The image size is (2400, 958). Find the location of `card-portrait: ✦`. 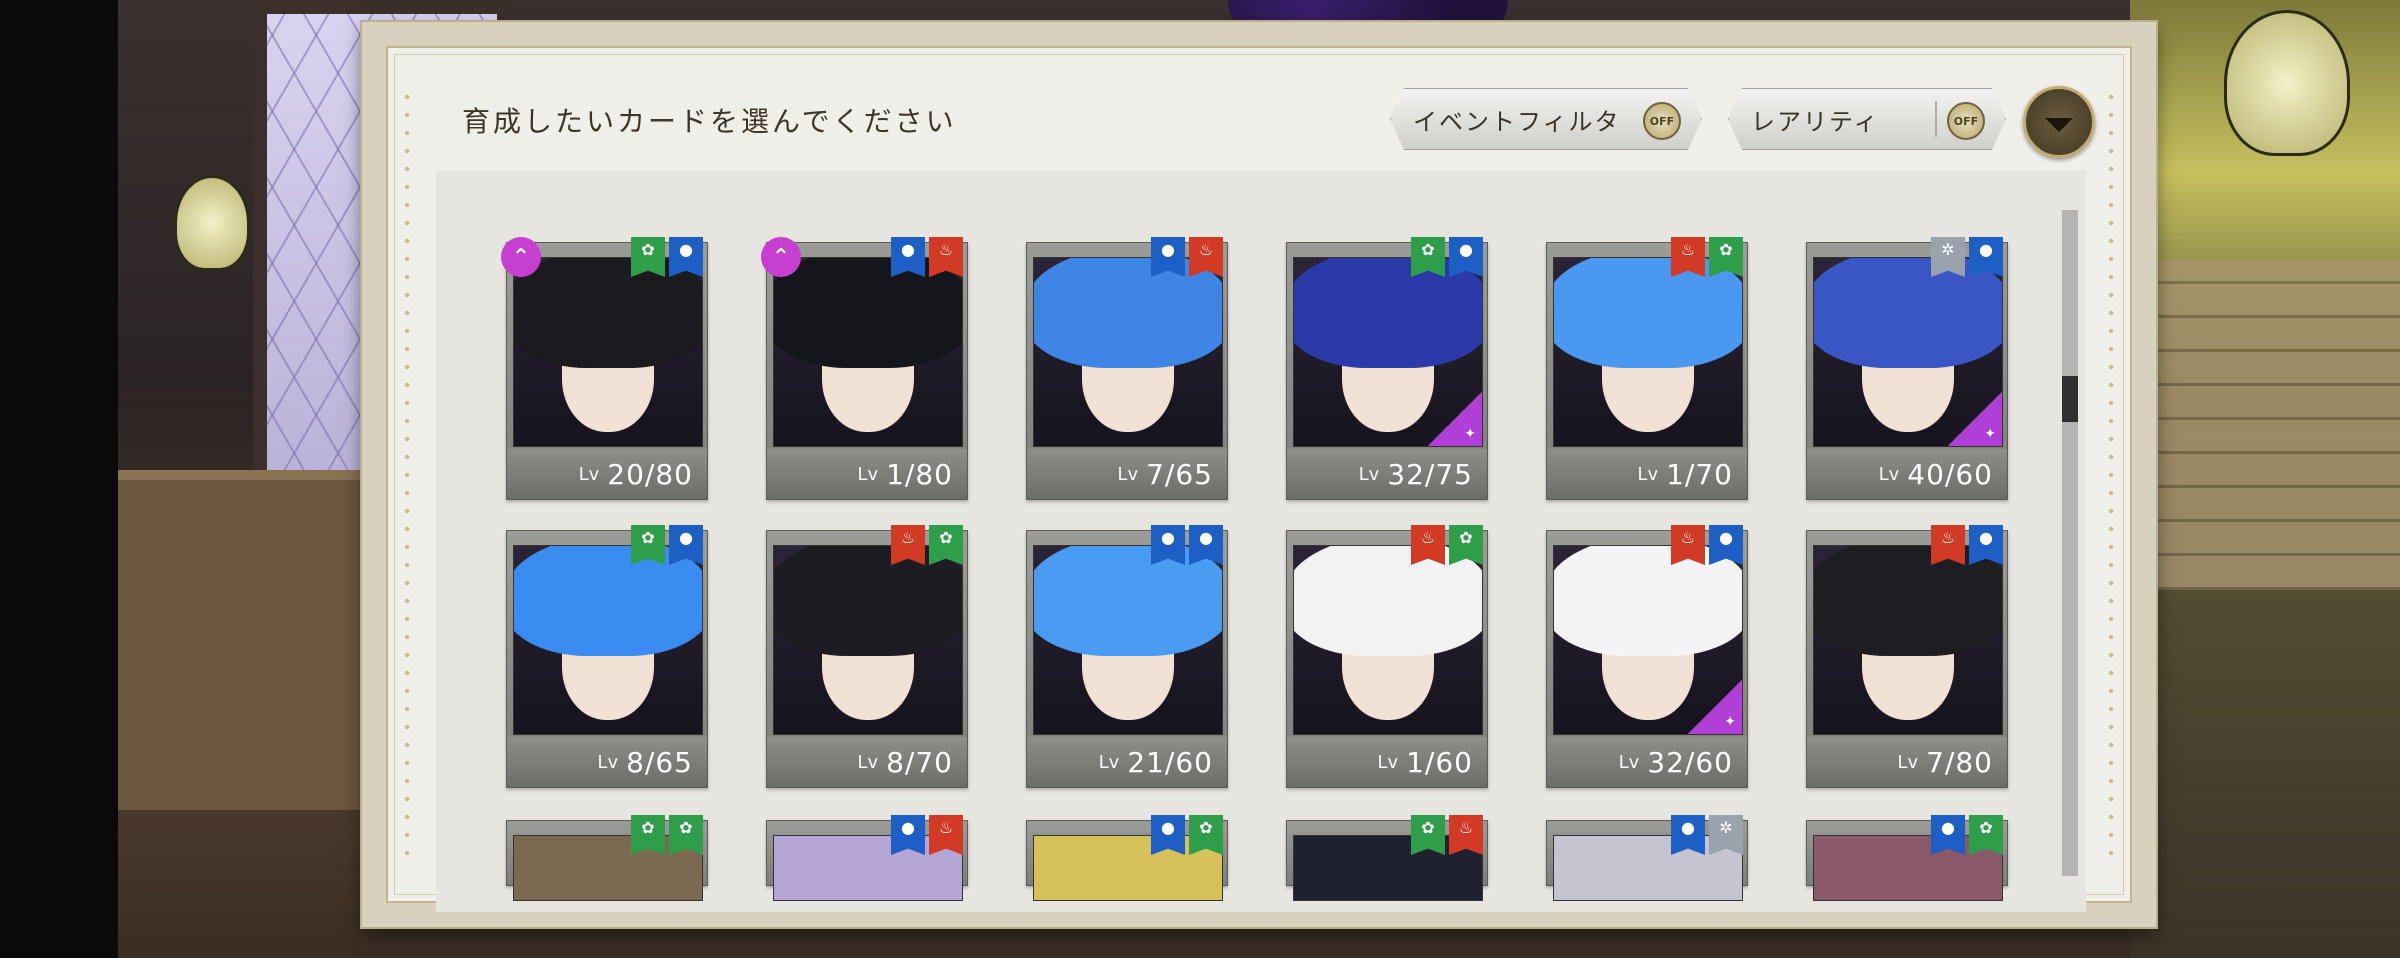

card-portrait: ✦ is located at coordinates (1388, 352).